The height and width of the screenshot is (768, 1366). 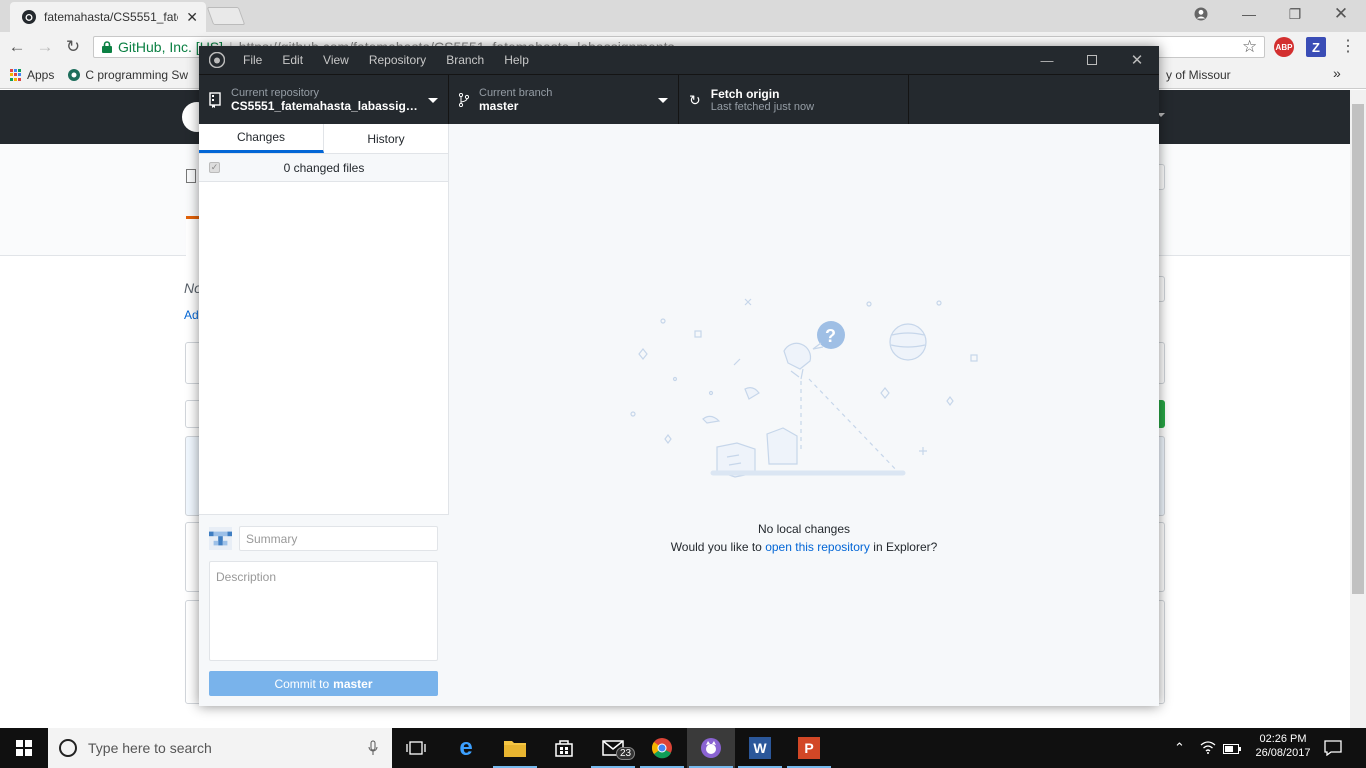 What do you see at coordinates (465, 60) in the screenshot?
I see `menu-branch: Branch` at bounding box center [465, 60].